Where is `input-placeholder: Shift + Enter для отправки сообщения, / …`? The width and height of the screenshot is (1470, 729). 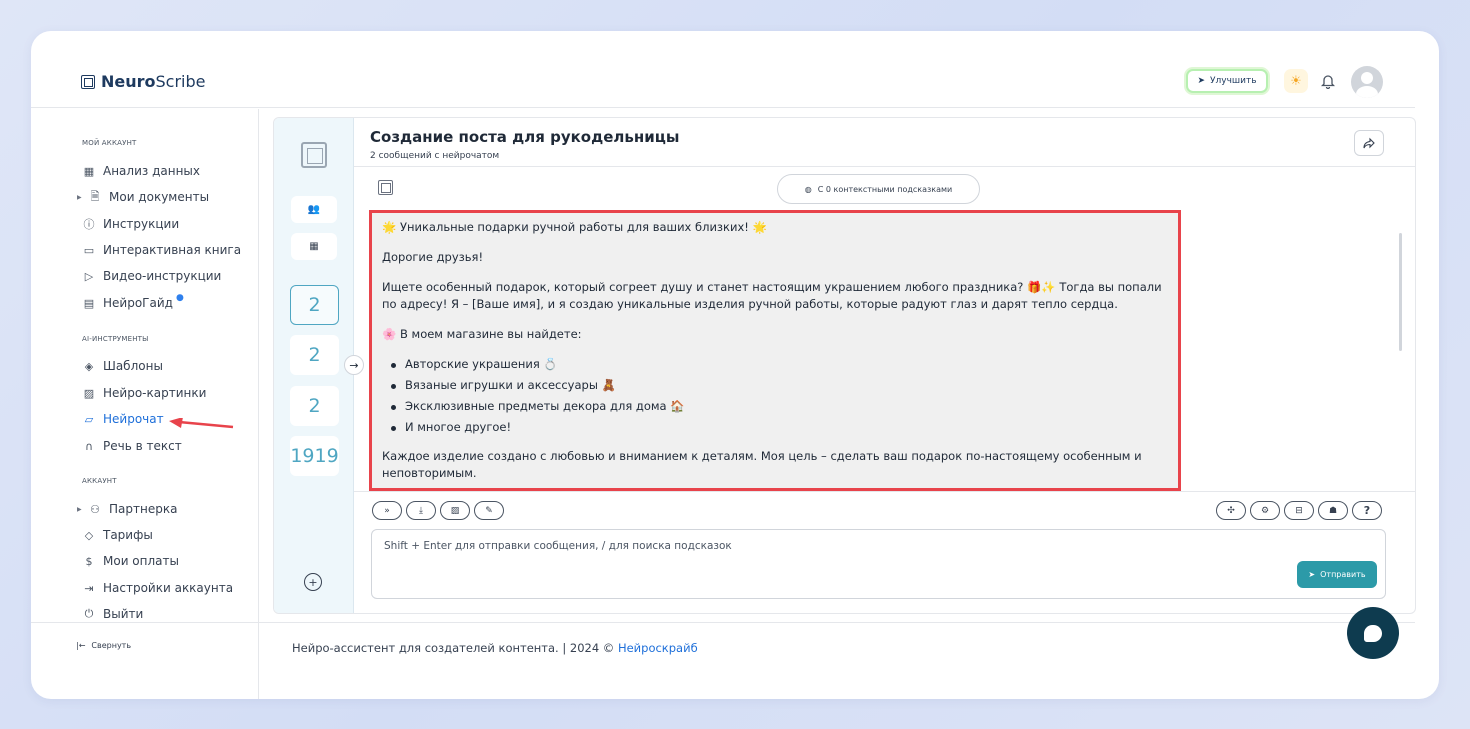
input-placeholder: Shift + Enter для отправки сообщения, / … is located at coordinates (558, 546).